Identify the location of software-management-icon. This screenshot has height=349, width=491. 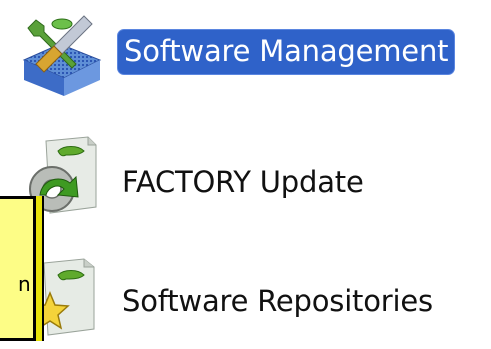
(60, 54).